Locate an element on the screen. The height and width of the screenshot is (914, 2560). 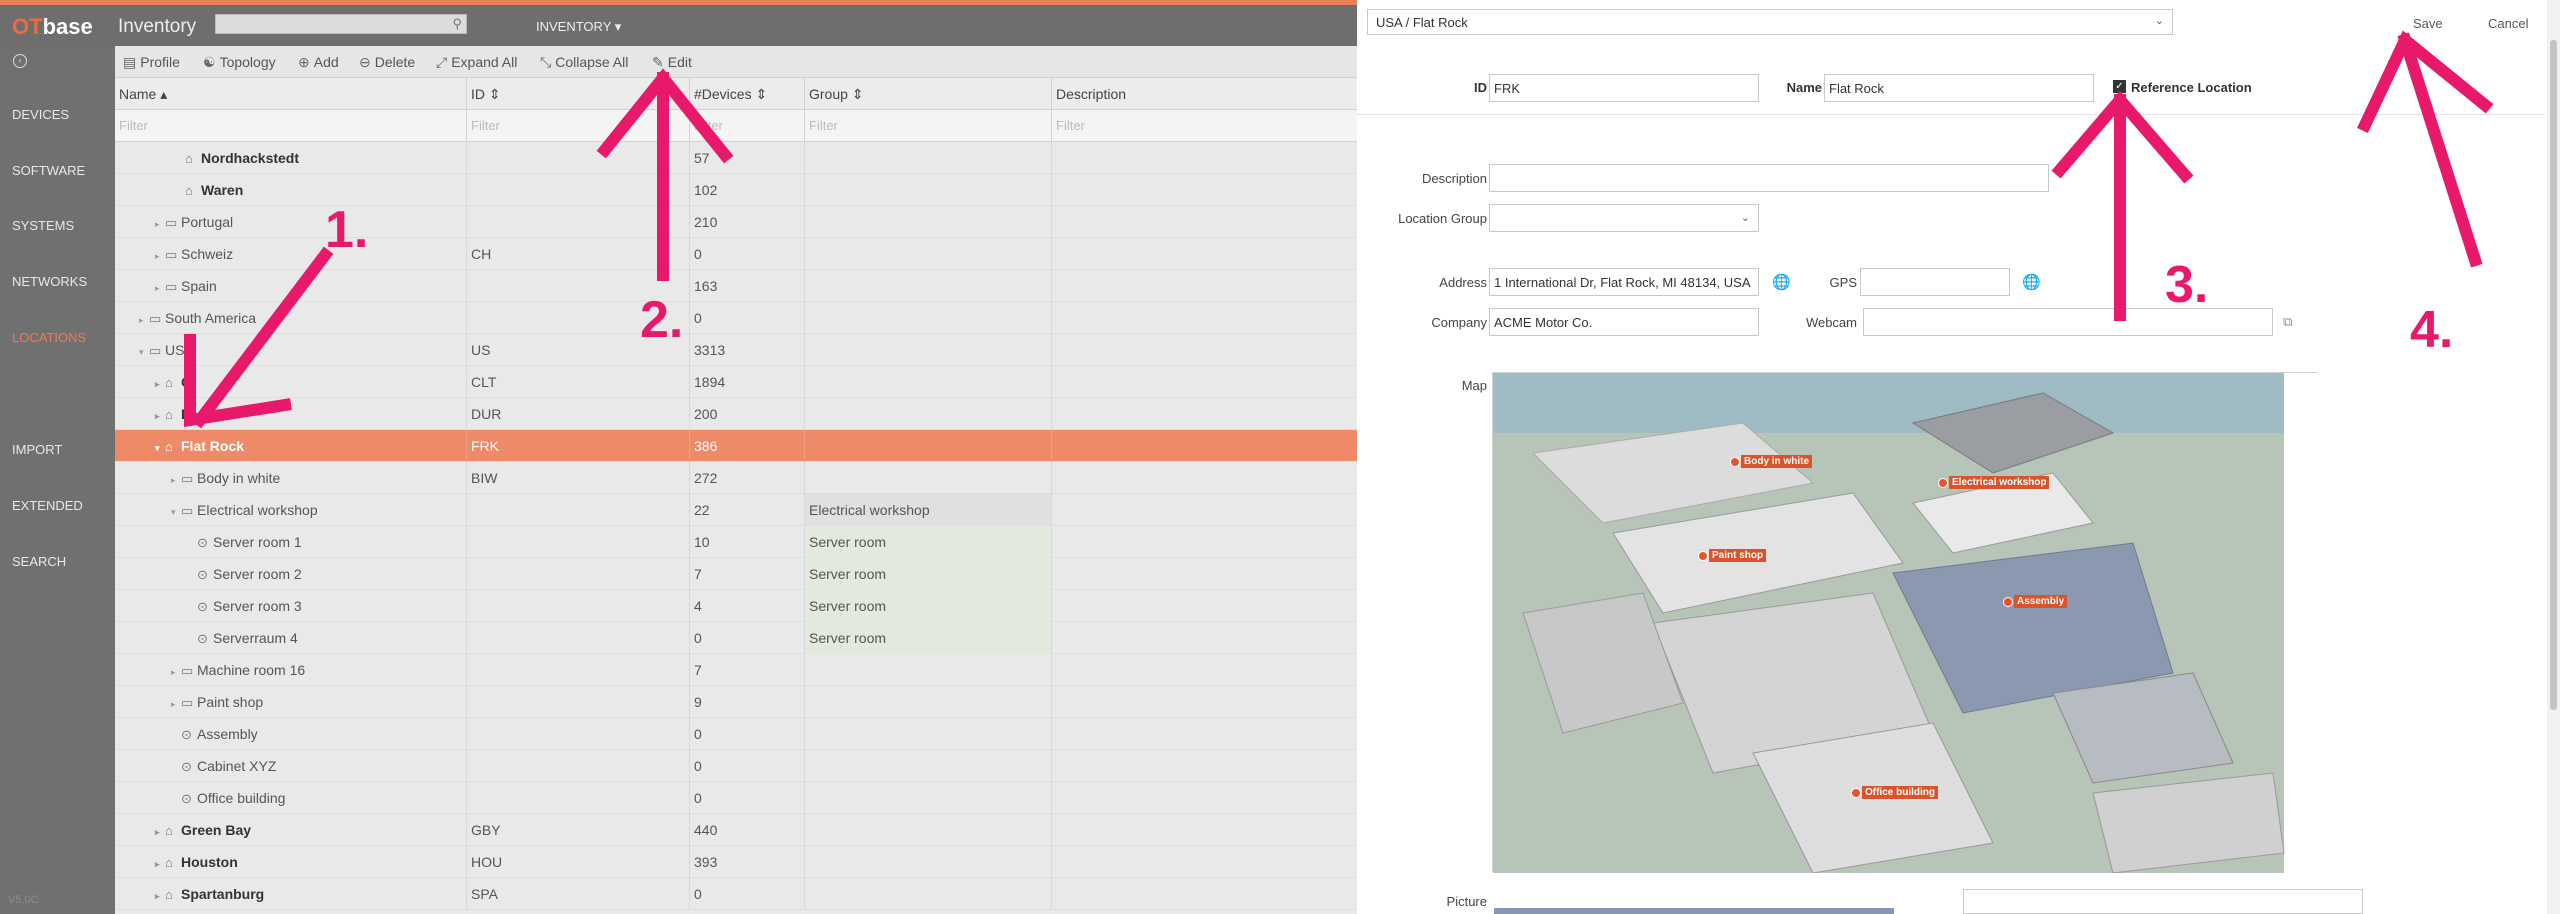
profile-button: ▤ Profile is located at coordinates (151, 62).